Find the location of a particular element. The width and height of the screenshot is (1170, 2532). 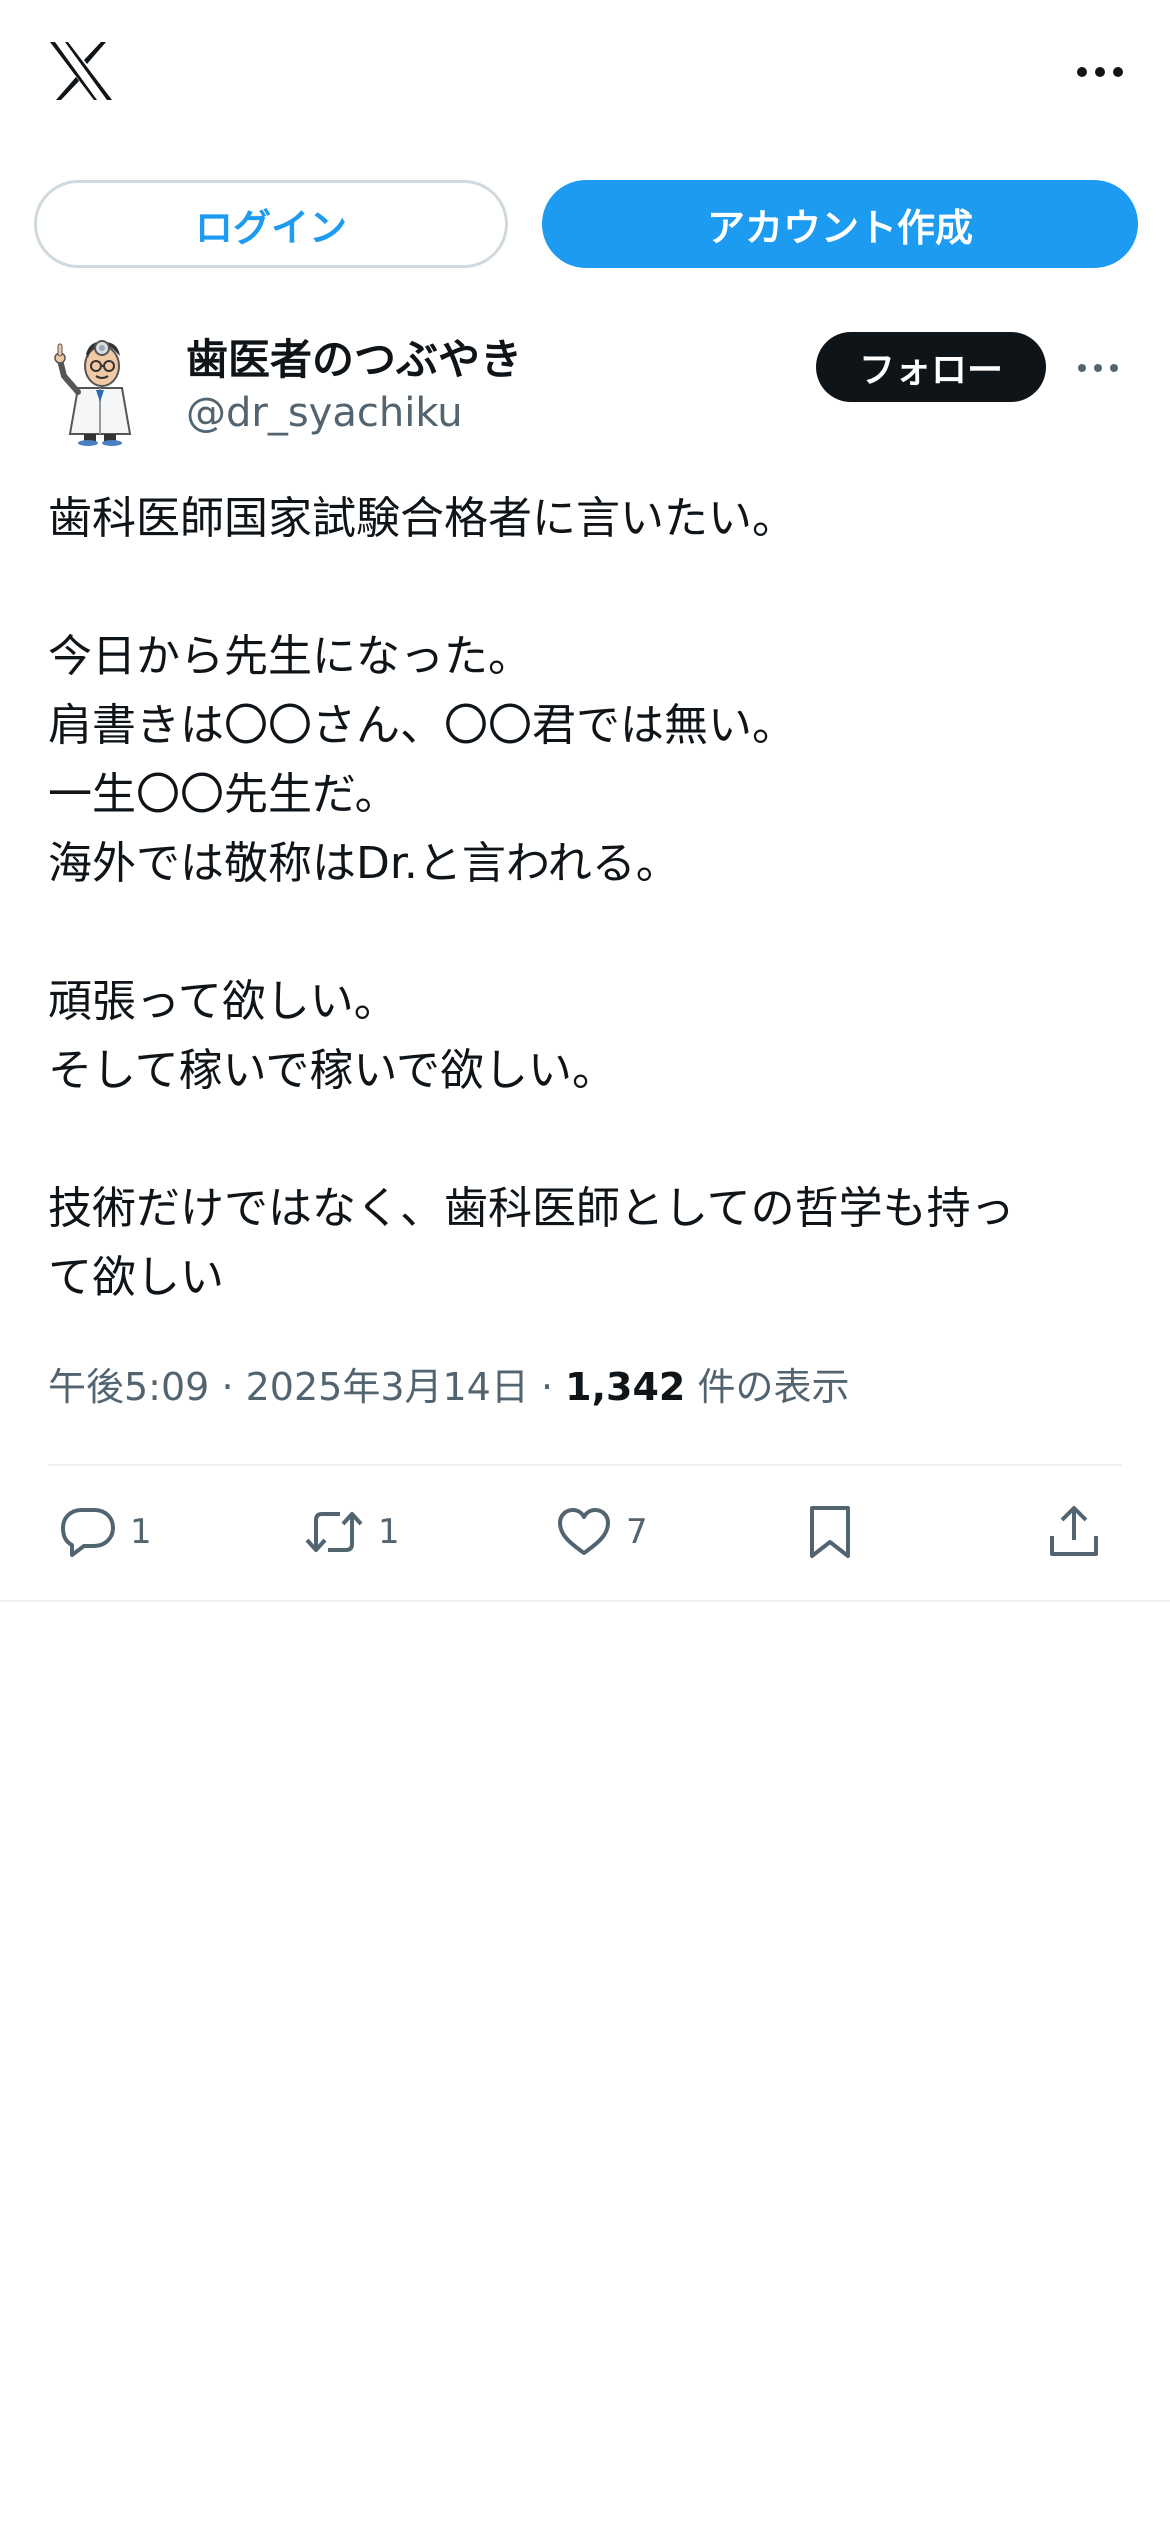

repost-button: 1 is located at coordinates (352, 1532).